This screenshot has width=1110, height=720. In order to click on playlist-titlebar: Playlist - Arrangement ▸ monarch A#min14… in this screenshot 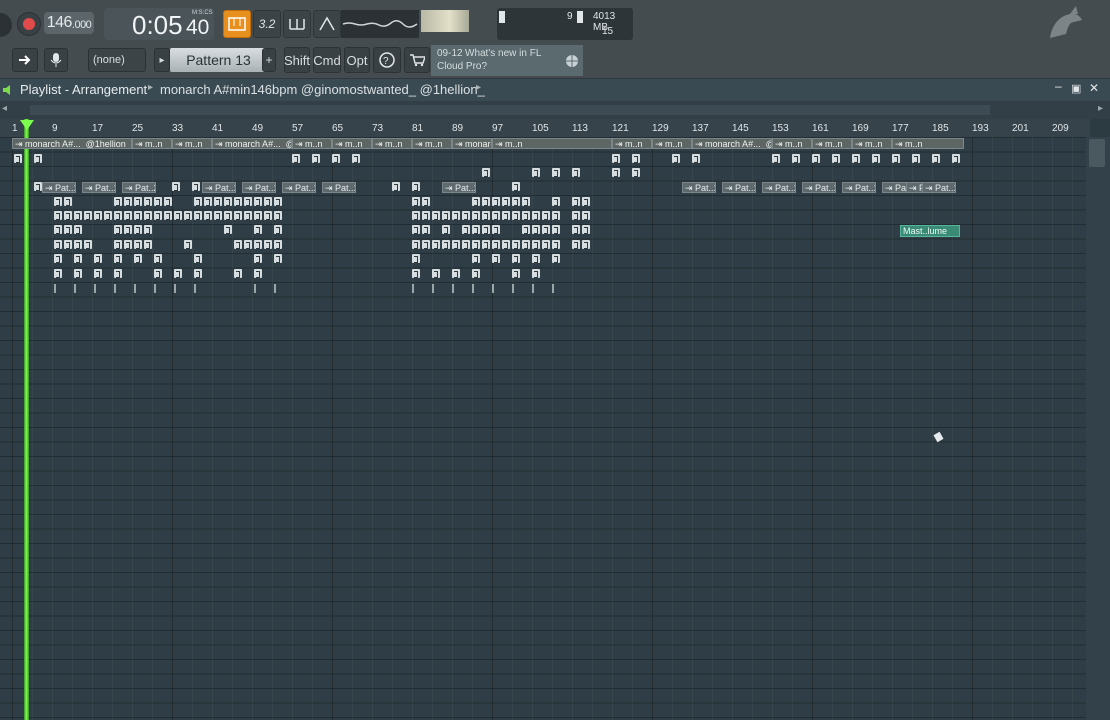, I will do `click(555, 90)`.